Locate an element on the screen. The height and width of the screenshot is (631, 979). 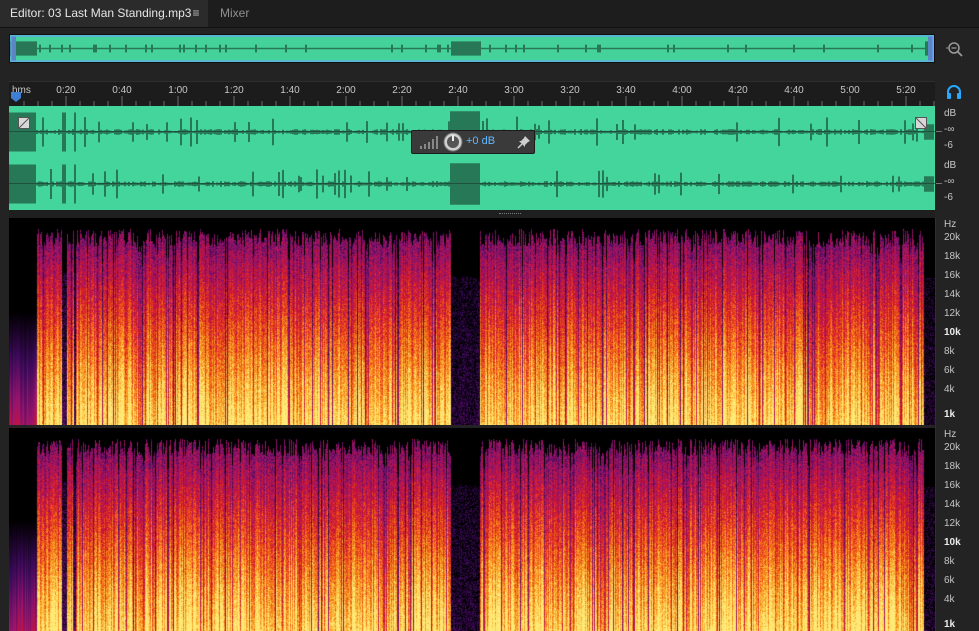
db-inf-left: -∞ is located at coordinates (949, 129).